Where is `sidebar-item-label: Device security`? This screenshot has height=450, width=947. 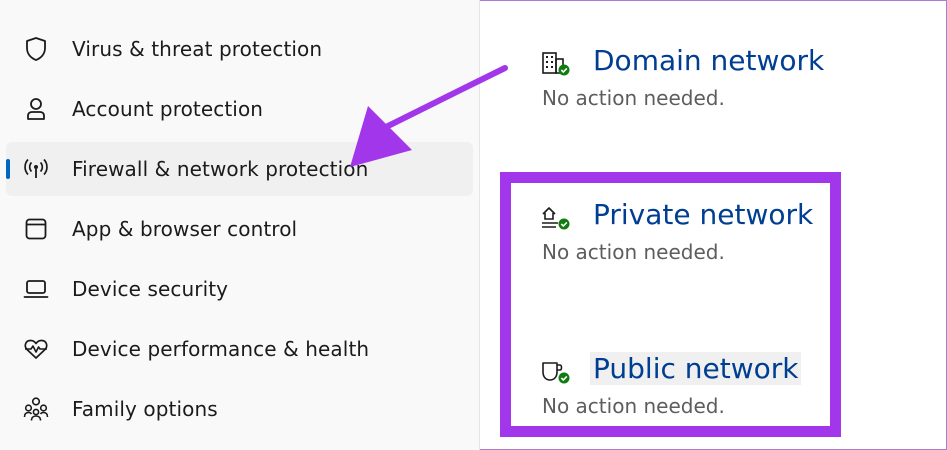 sidebar-item-label: Device security is located at coordinates (150, 289).